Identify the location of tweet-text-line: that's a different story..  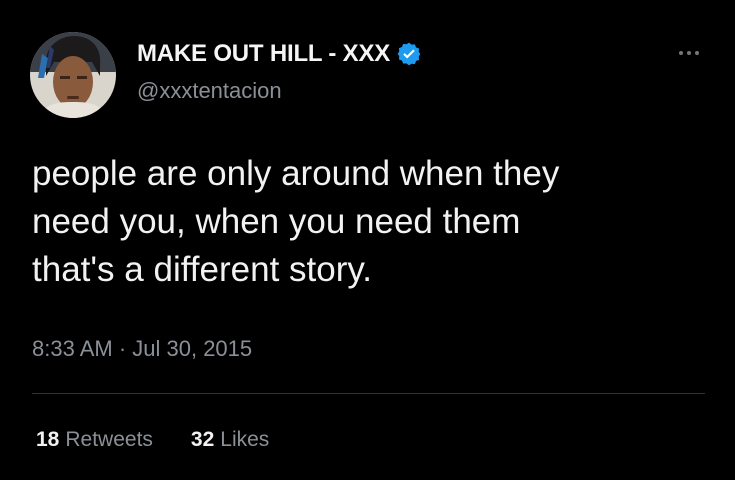
(202, 269).